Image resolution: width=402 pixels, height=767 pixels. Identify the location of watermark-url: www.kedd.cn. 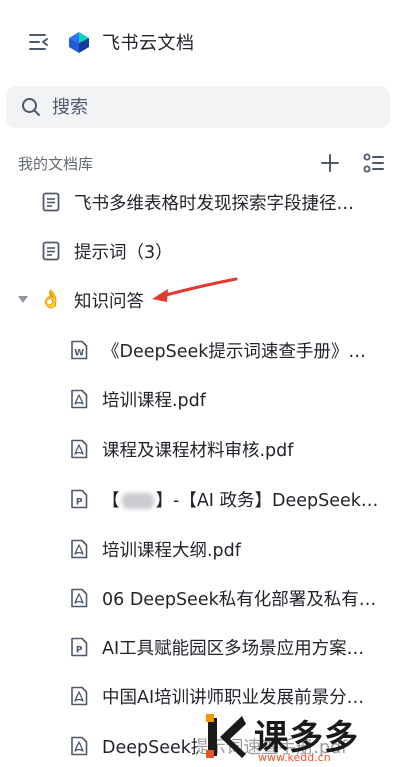
(294, 757).